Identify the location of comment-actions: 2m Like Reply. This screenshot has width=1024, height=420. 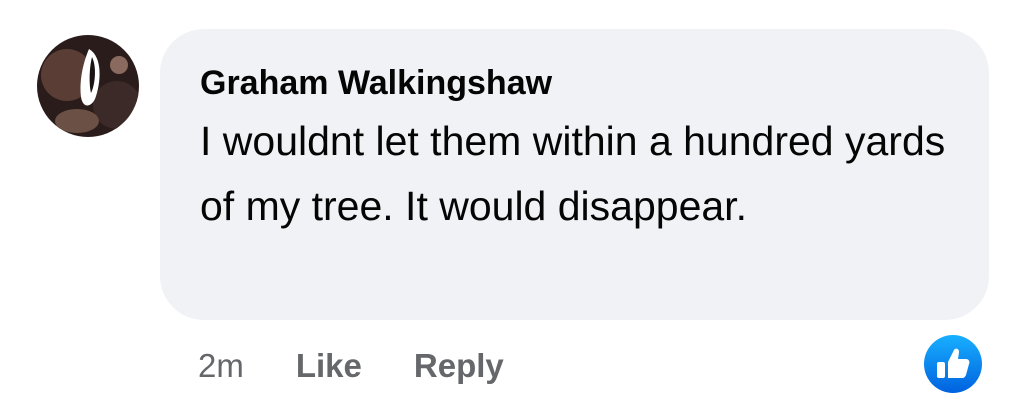
(351, 366).